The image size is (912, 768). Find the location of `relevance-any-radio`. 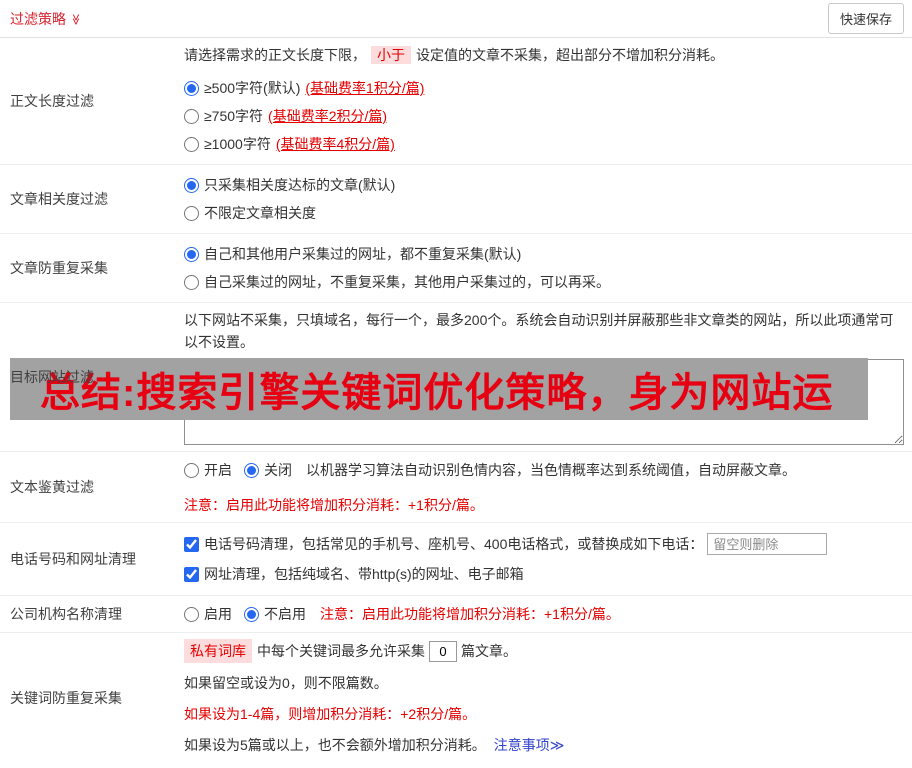

relevance-any-radio is located at coordinates (191, 213).